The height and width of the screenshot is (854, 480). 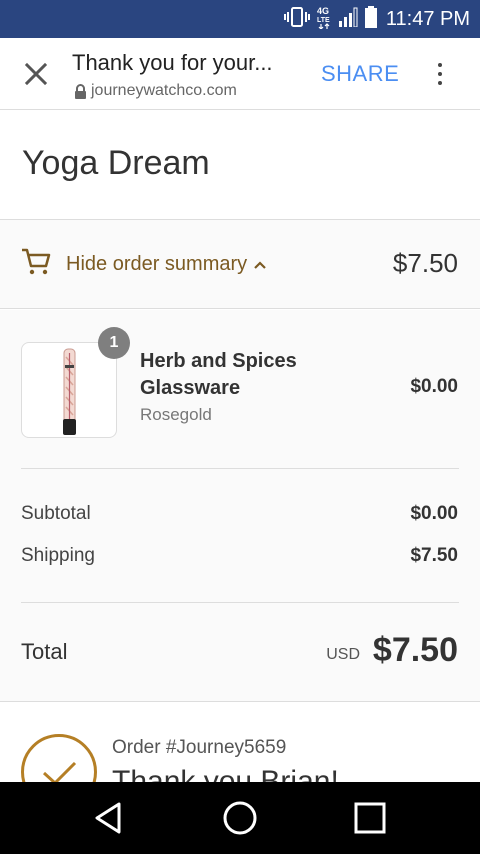 I want to click on cart-icon, so click(x=36, y=264).